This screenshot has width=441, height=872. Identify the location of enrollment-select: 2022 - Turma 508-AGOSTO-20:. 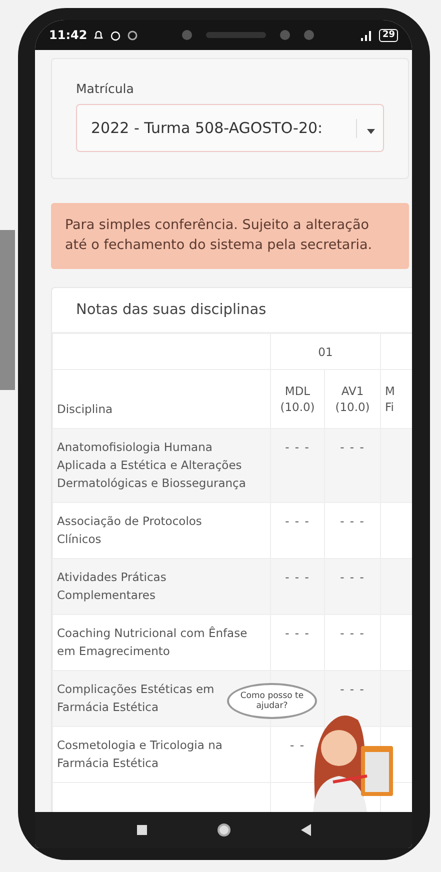
(230, 128).